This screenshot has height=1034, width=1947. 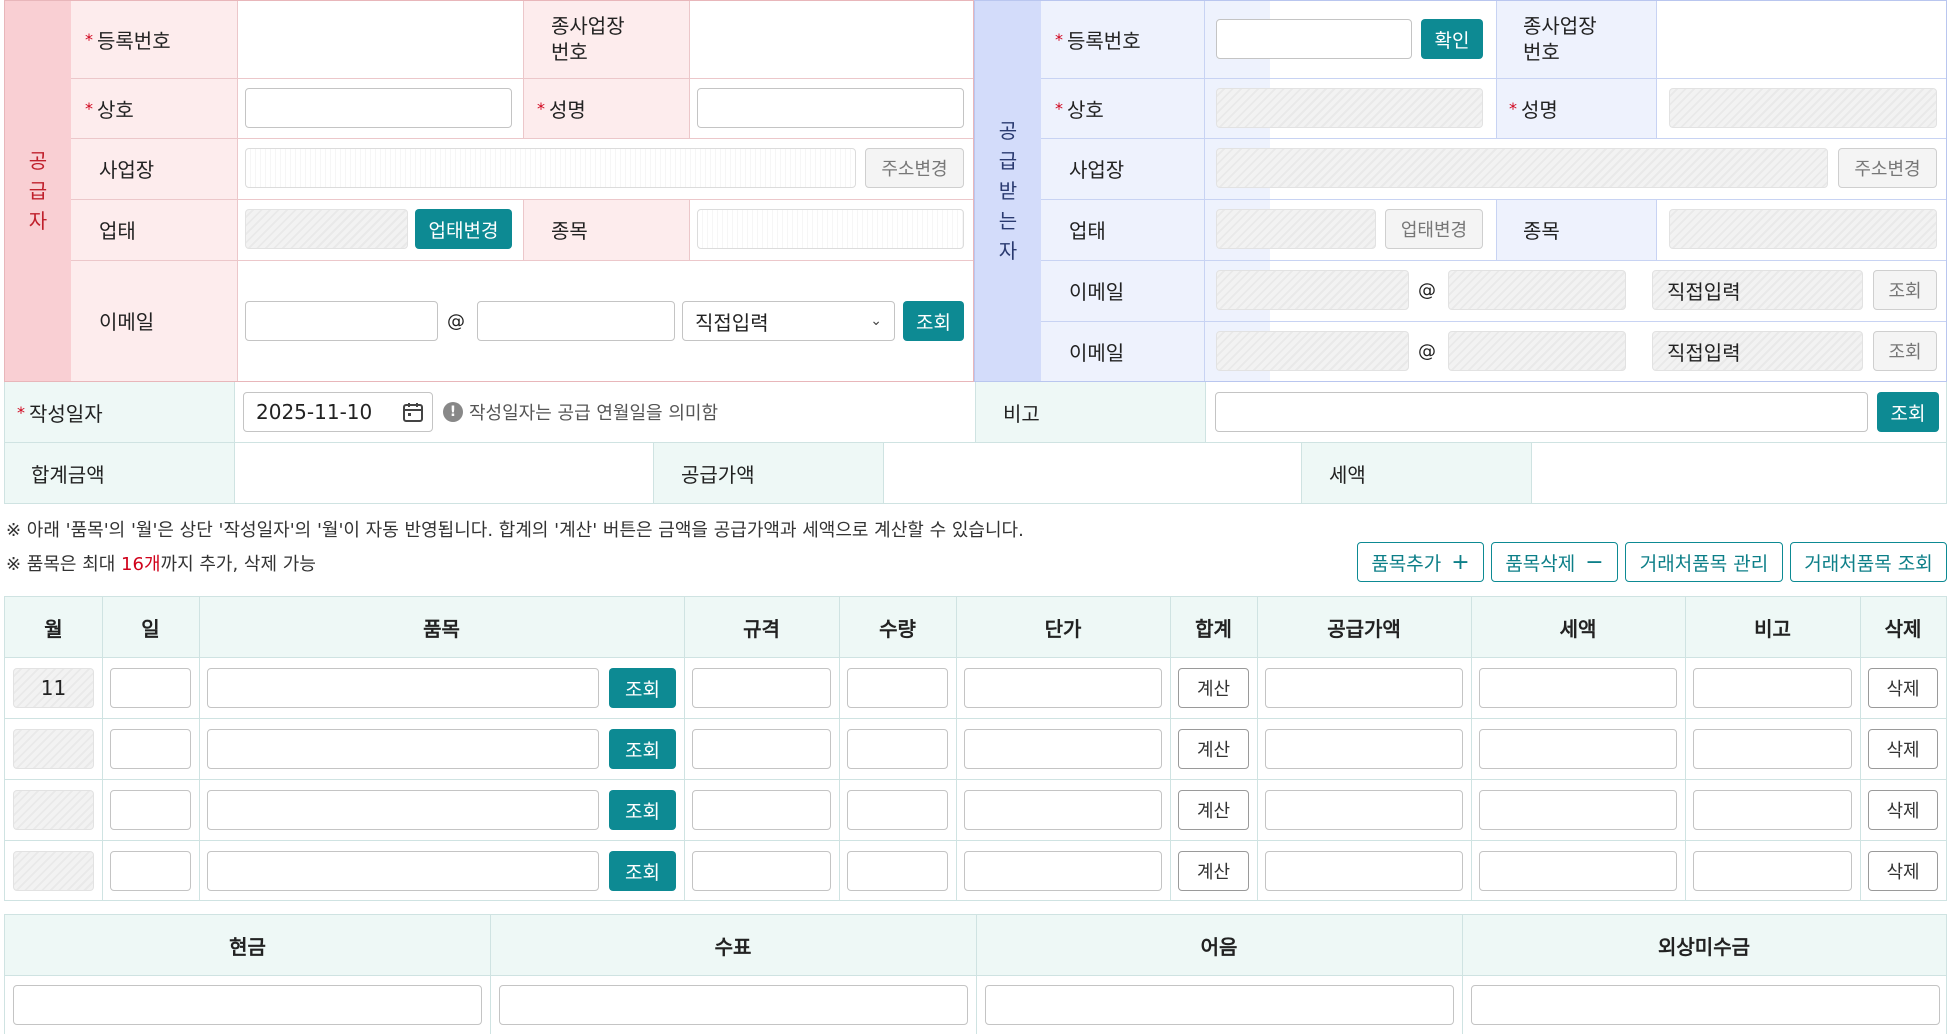 What do you see at coordinates (830, 229) in the screenshot?
I see `supplier-bizitem-input` at bounding box center [830, 229].